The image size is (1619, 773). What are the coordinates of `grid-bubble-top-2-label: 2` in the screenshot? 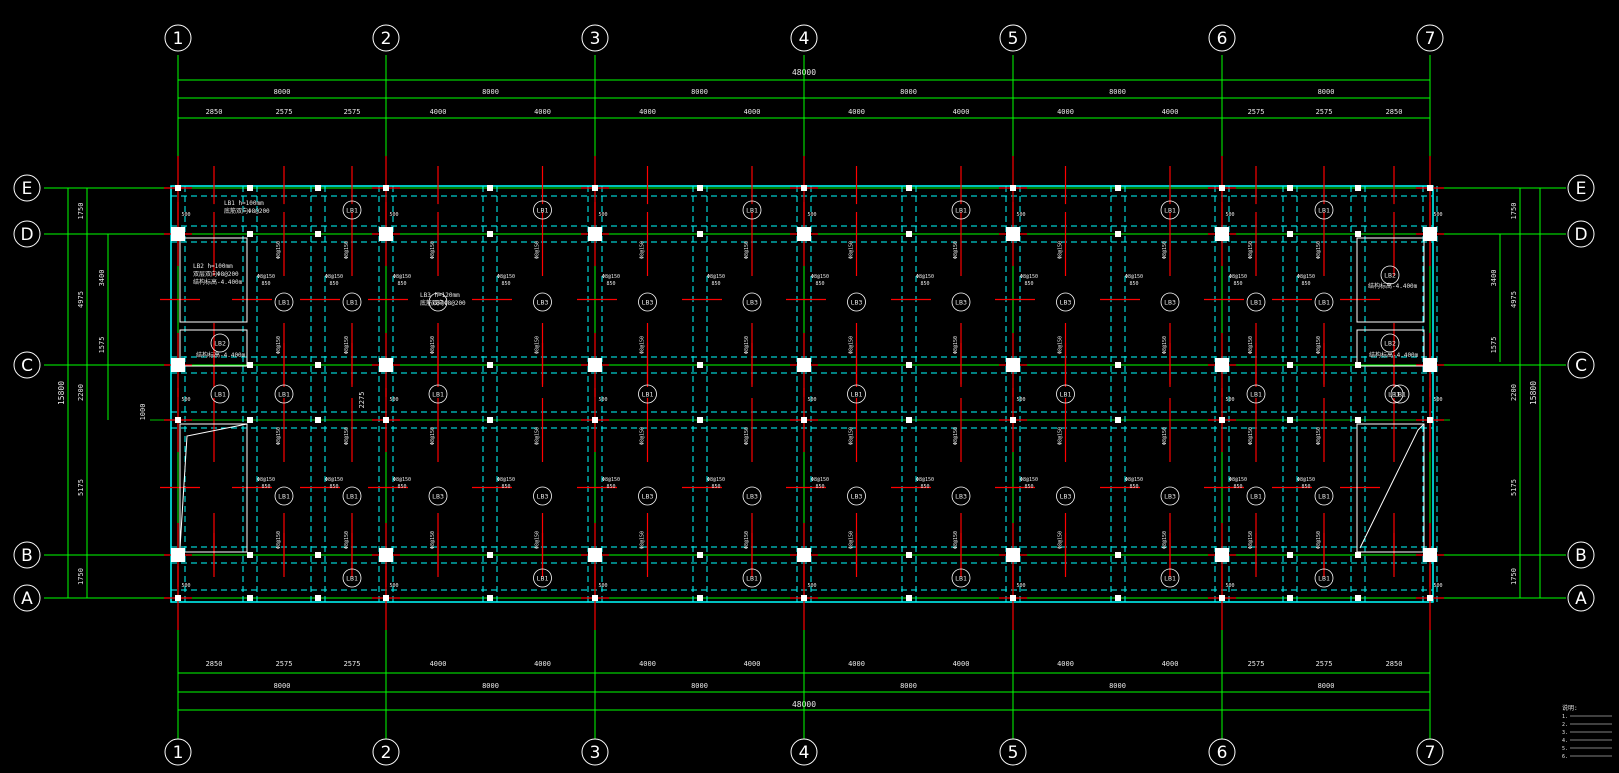 It's located at (386, 39).